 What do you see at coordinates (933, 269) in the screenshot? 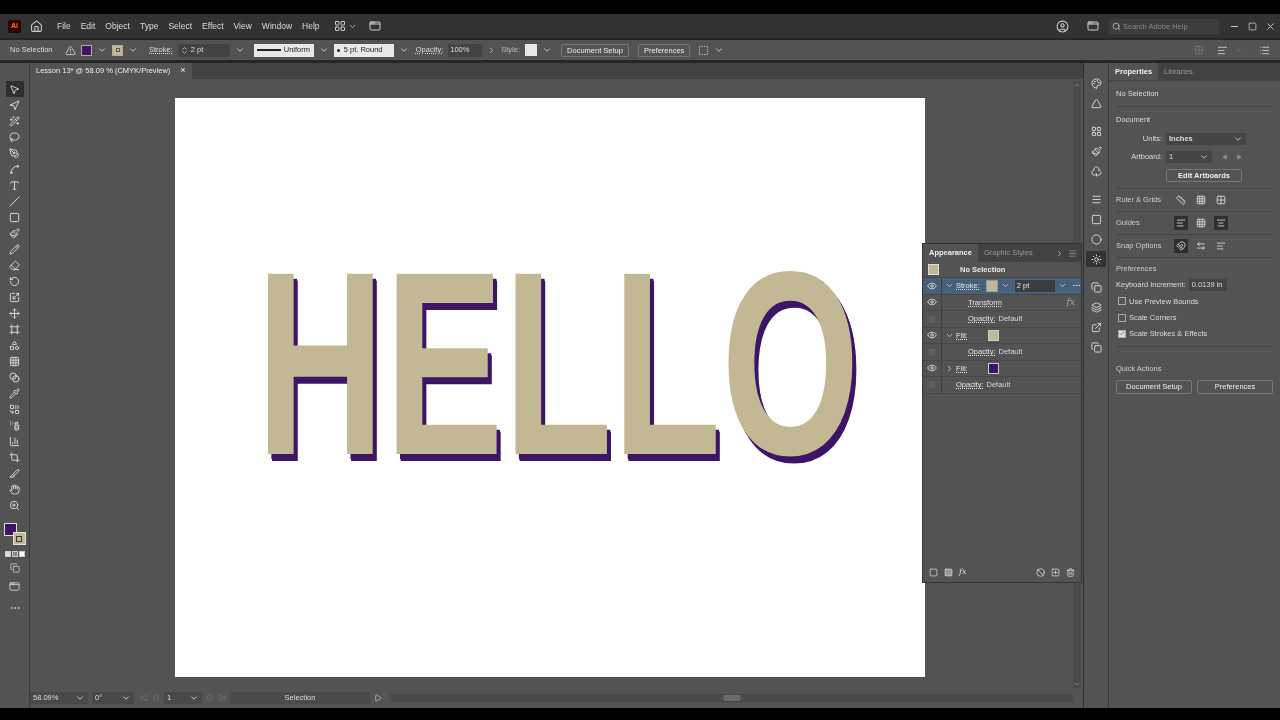
I see `object-thumbnail` at bounding box center [933, 269].